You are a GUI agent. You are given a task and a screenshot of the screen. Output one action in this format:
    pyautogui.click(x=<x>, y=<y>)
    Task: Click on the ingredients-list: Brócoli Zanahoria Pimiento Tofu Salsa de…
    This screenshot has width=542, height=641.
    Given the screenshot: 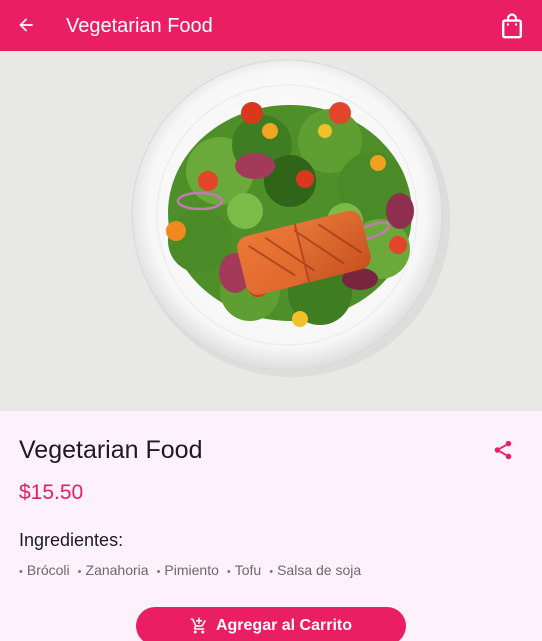 What is the action you would take?
    pyautogui.click(x=190, y=571)
    